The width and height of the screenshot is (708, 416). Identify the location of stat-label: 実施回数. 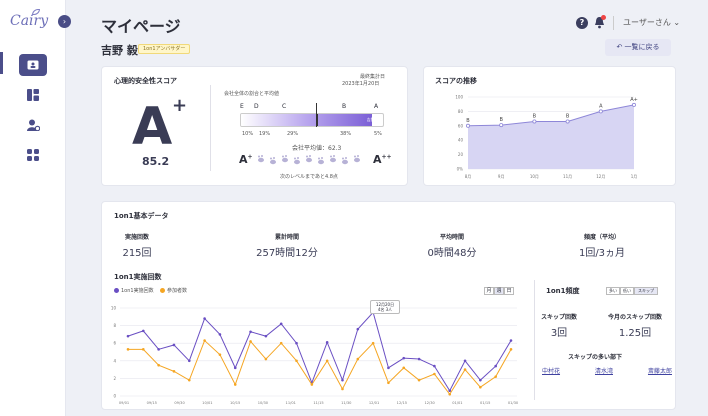
(136, 237).